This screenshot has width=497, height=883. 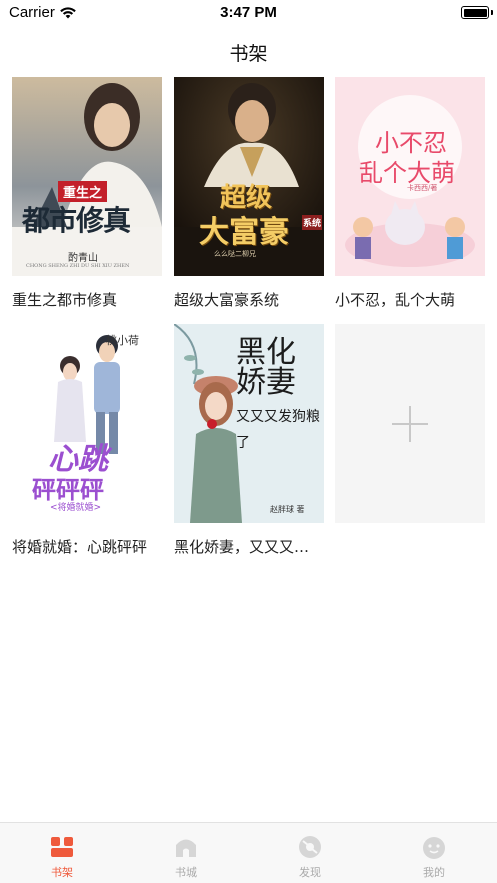 What do you see at coordinates (87, 299) in the screenshot?
I see `book-title: 重生之都市修真` at bounding box center [87, 299].